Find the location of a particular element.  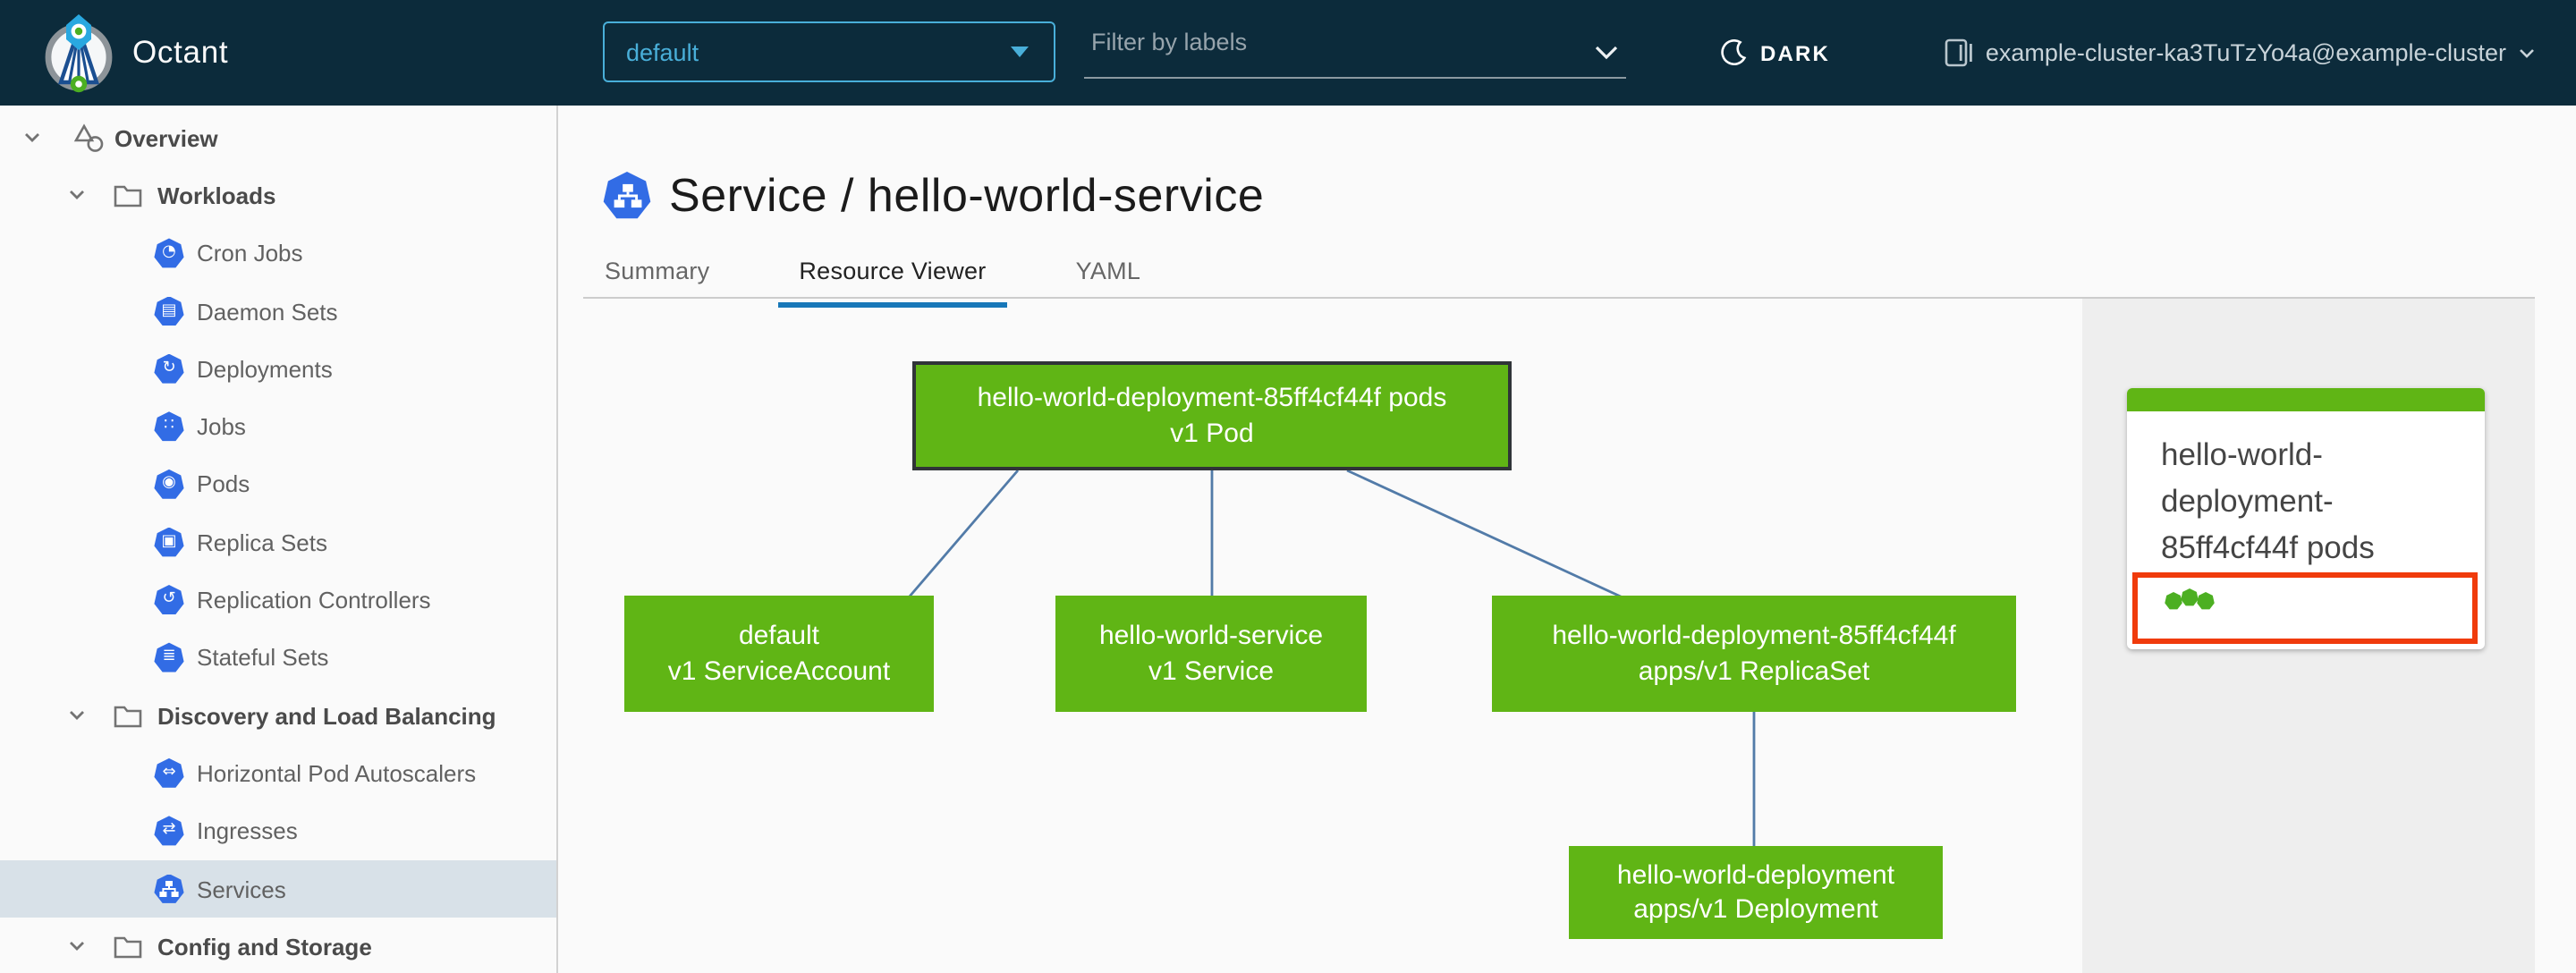

app-title: Octant is located at coordinates (180, 52).